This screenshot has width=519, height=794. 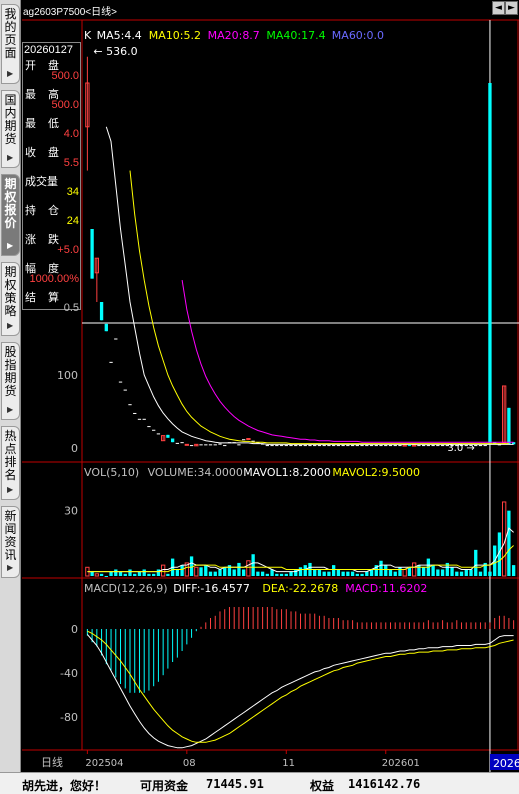 I want to click on kline-legend-4: MA40:17.4, so click(x=295, y=35).